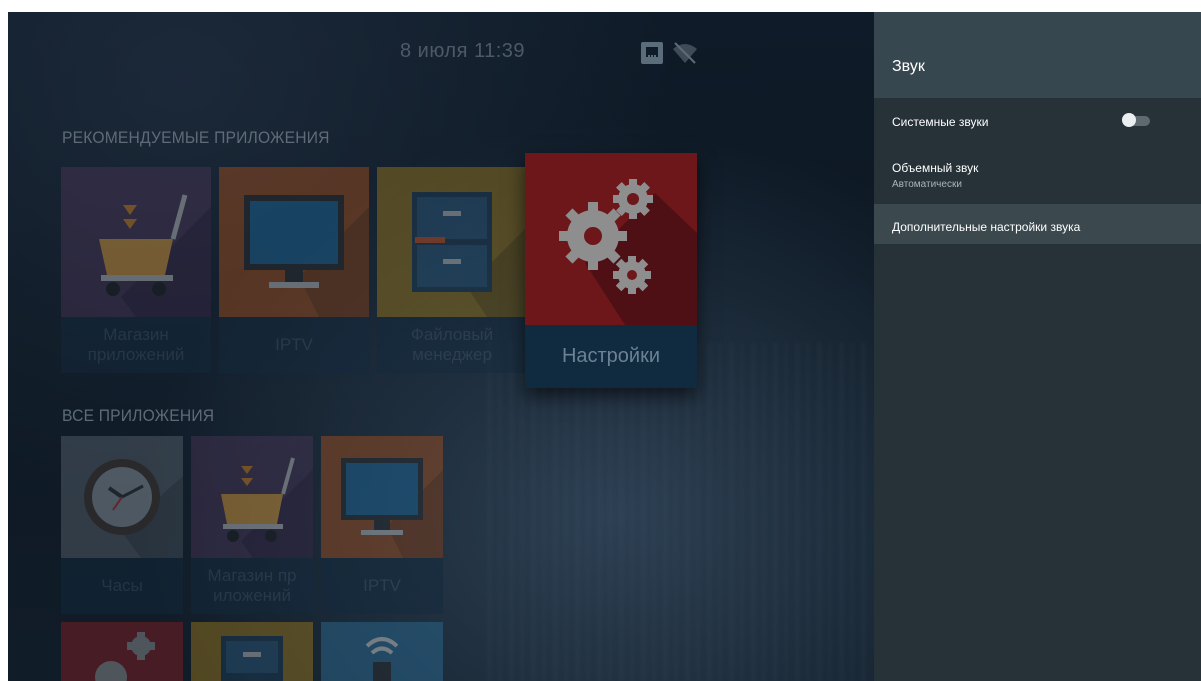 The width and height of the screenshot is (1201, 681). What do you see at coordinates (463, 51) in the screenshot?
I see `status-datetime: 8 июля 11:39` at bounding box center [463, 51].